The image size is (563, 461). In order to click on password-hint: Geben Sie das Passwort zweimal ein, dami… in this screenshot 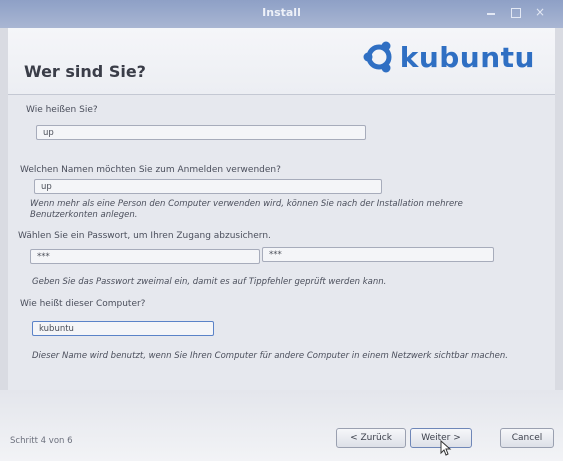, I will do `click(209, 282)`.